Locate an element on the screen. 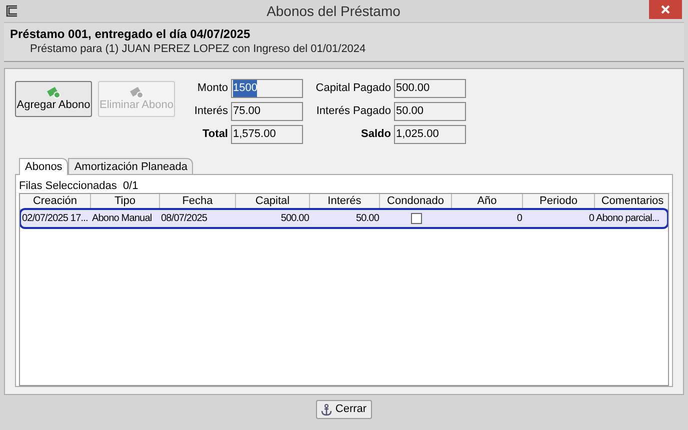 The width and height of the screenshot is (688, 430). anchor-icon is located at coordinates (326, 410).